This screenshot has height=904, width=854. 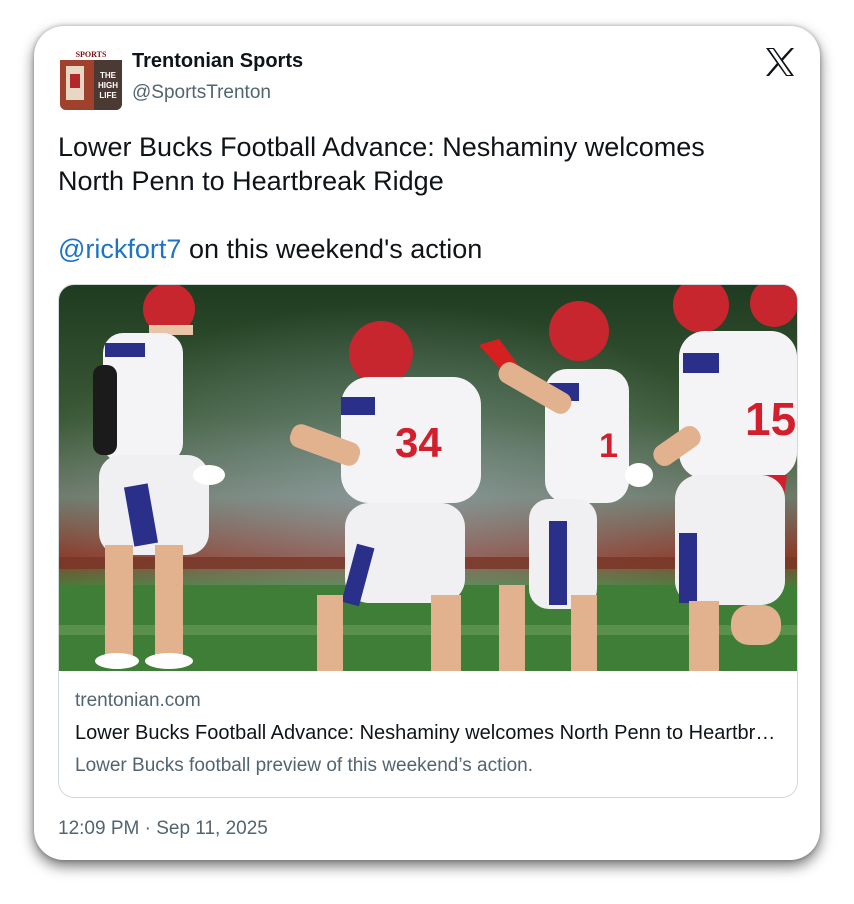 I want to click on avatar-headline-text: LIFE, so click(x=108, y=95).